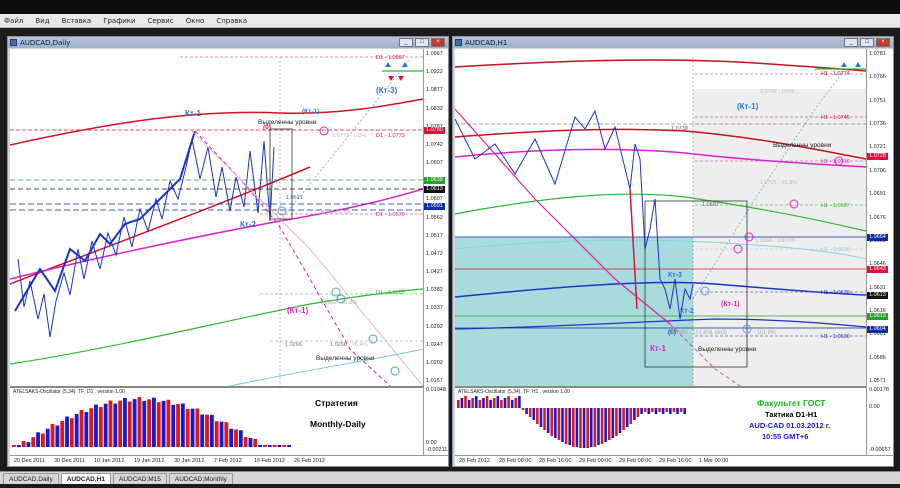 This screenshot has width=900, height=488. I want to click on label-0701: 1.0701 - 61.8%, so click(779, 183).